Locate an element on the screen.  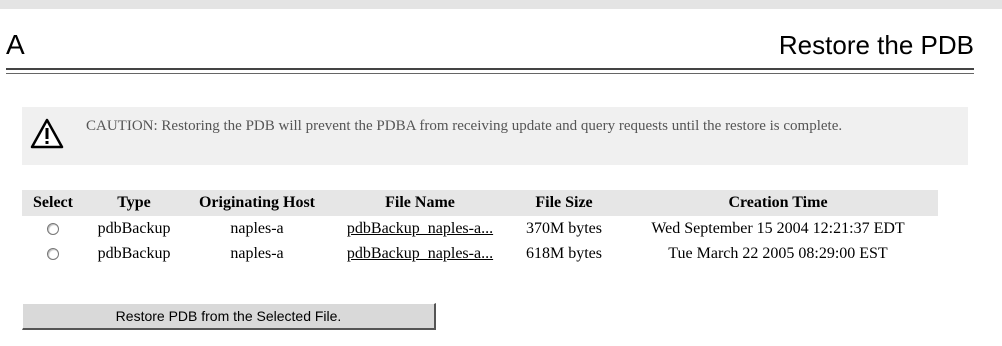
col-type: Type is located at coordinates (134, 203).